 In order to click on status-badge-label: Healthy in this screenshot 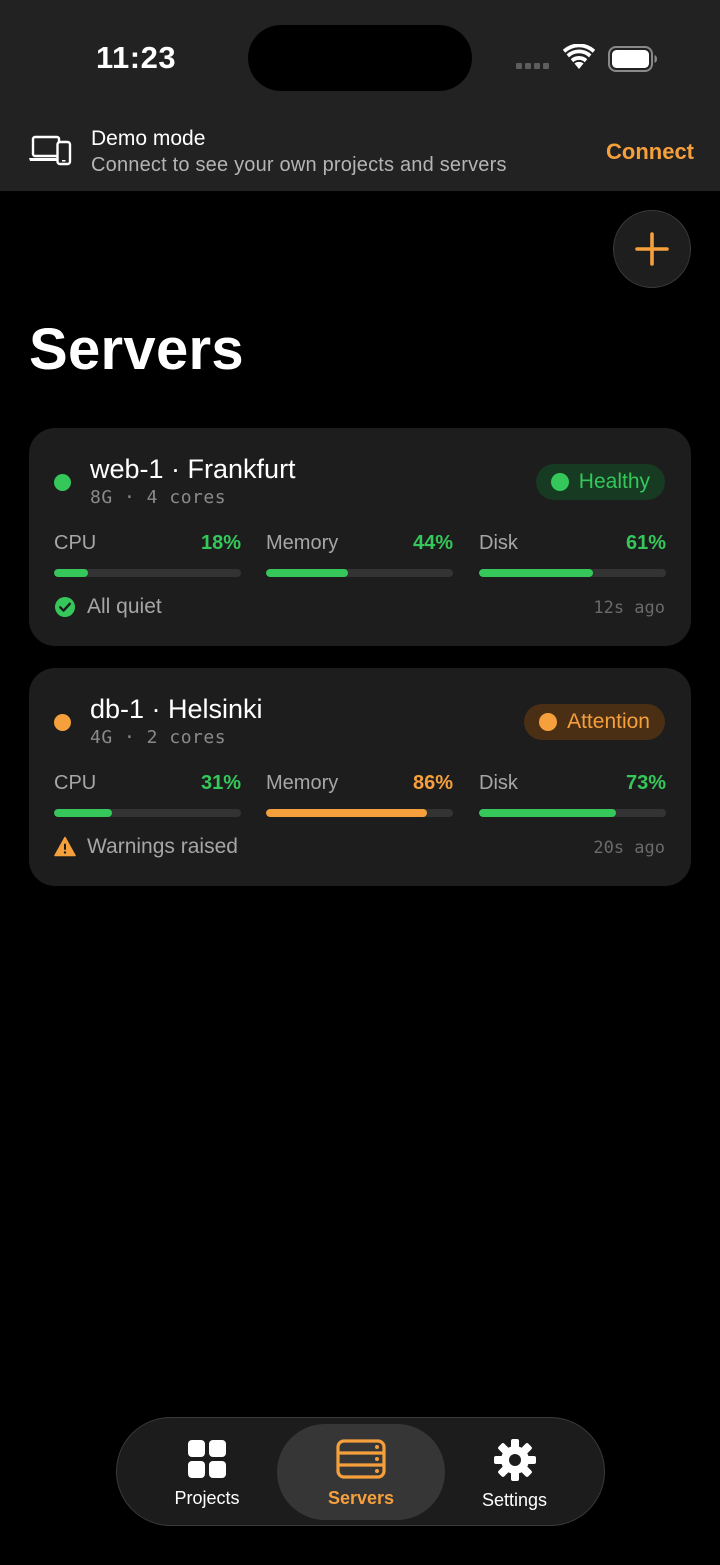, I will do `click(614, 481)`.